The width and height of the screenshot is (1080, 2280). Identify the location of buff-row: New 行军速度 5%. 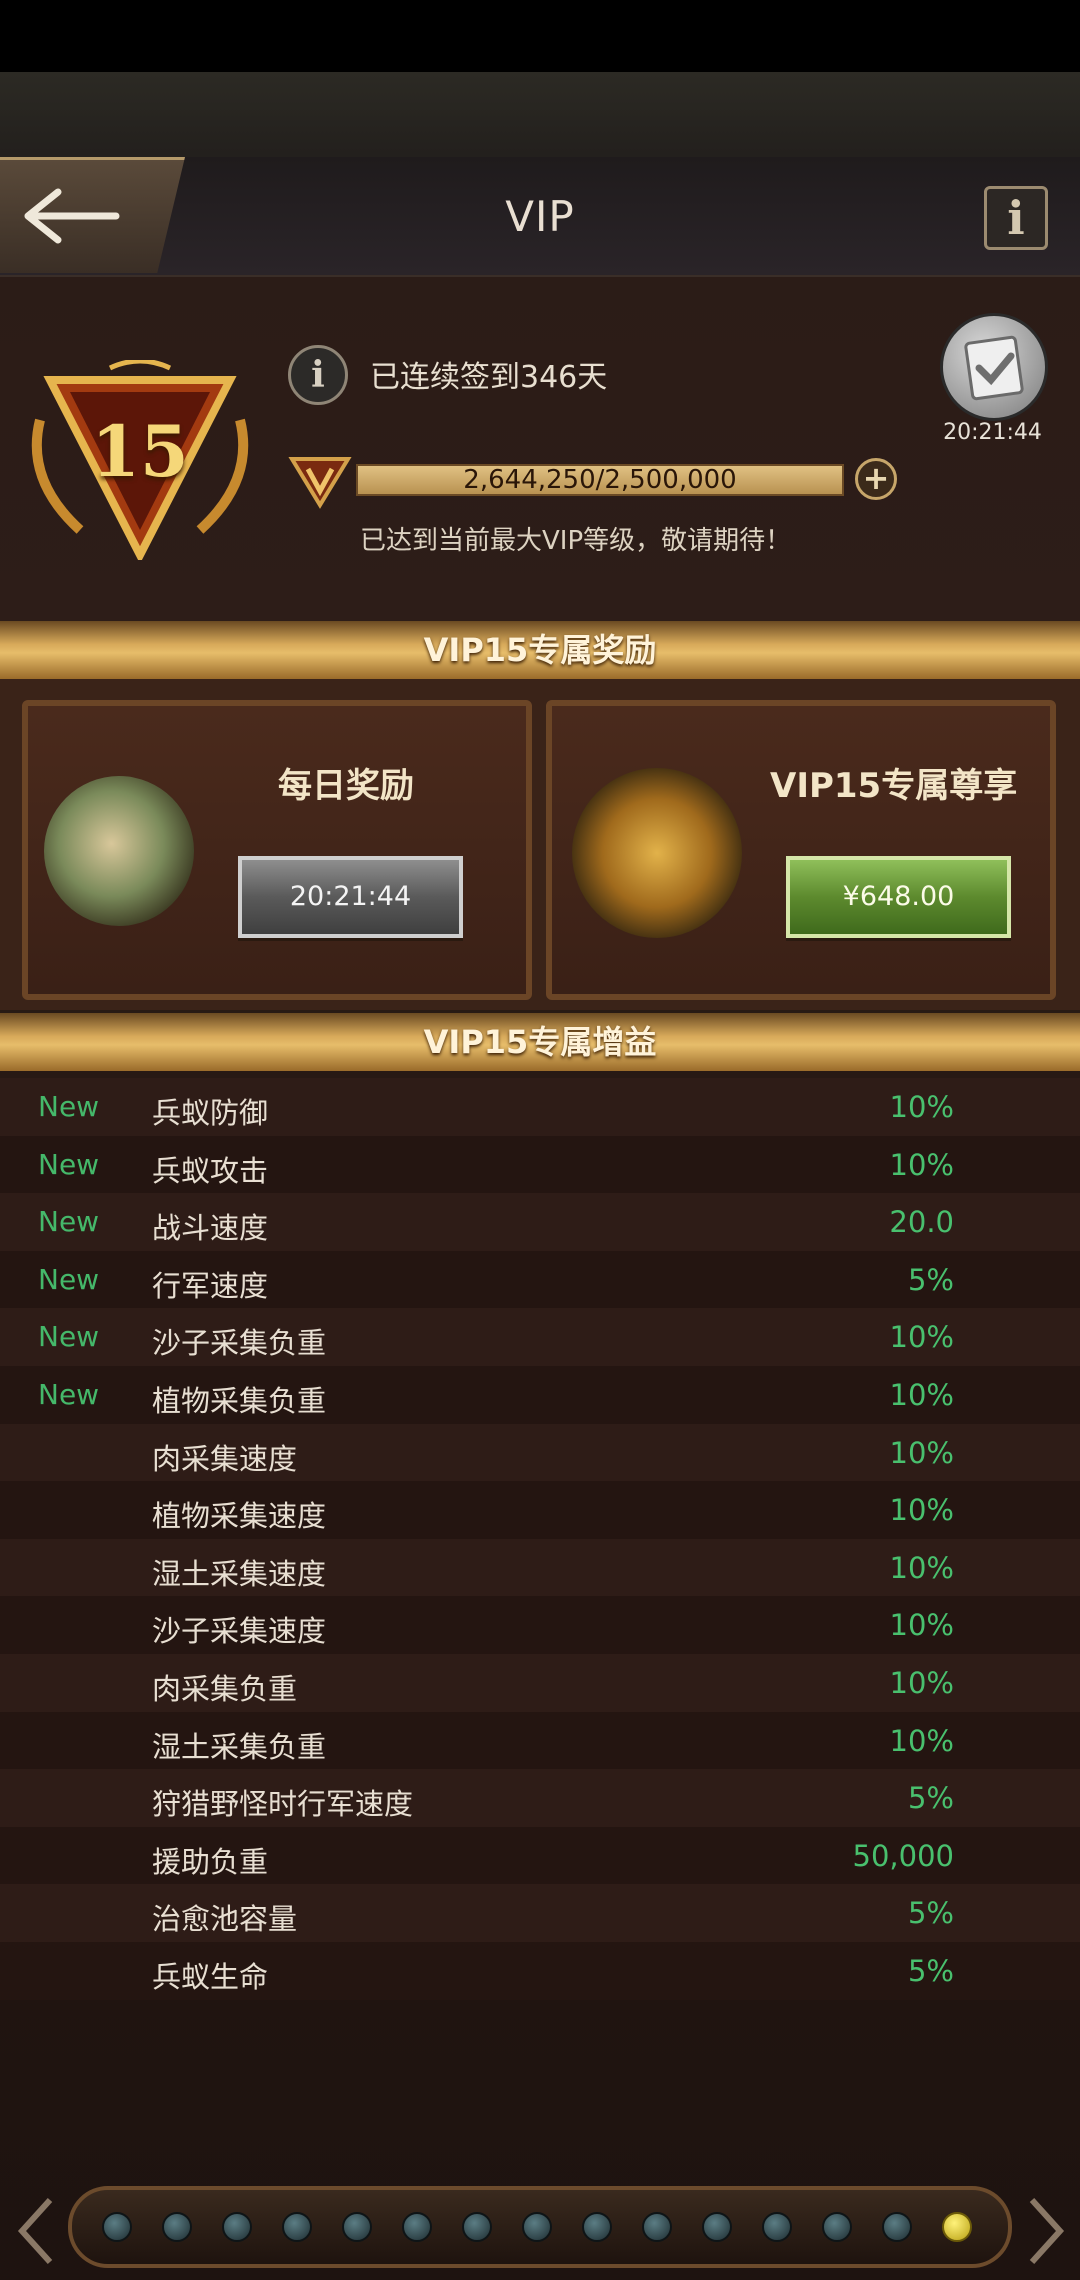
(540, 1279).